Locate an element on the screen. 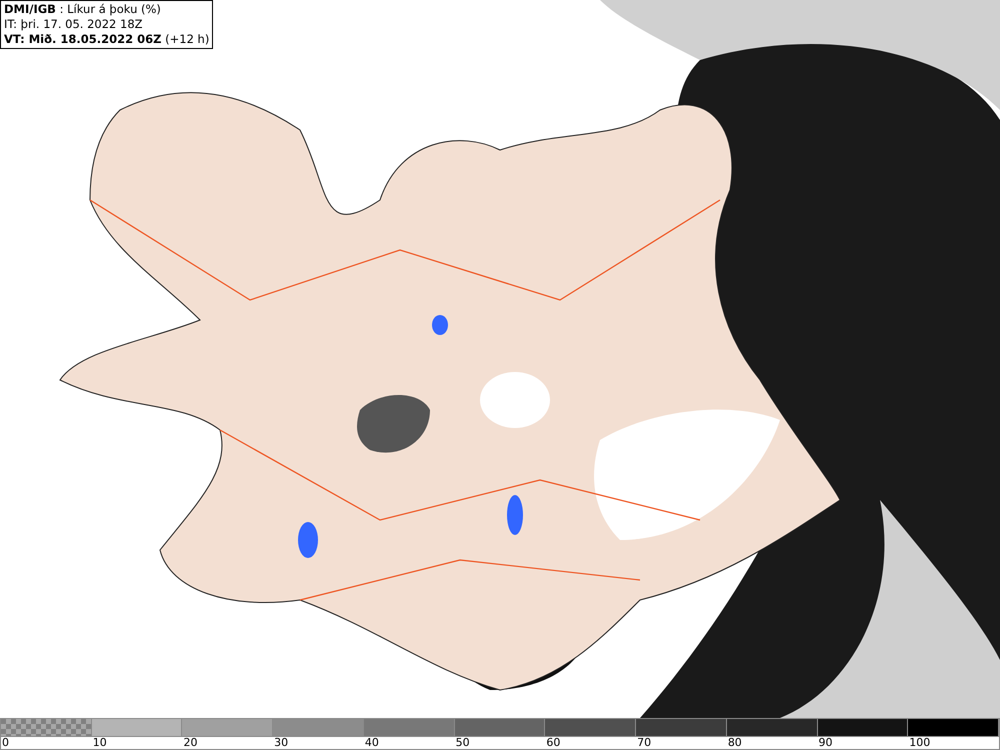 This screenshot has width=1000, height=750. legend-label: 70 is located at coordinates (644, 743).